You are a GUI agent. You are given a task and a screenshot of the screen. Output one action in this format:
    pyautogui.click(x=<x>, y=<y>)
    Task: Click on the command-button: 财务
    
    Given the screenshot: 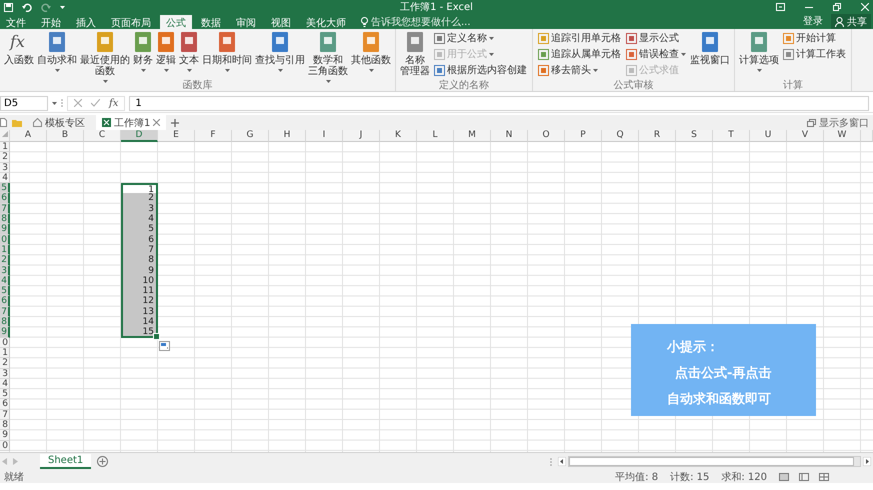 What is the action you would take?
    pyautogui.click(x=143, y=52)
    